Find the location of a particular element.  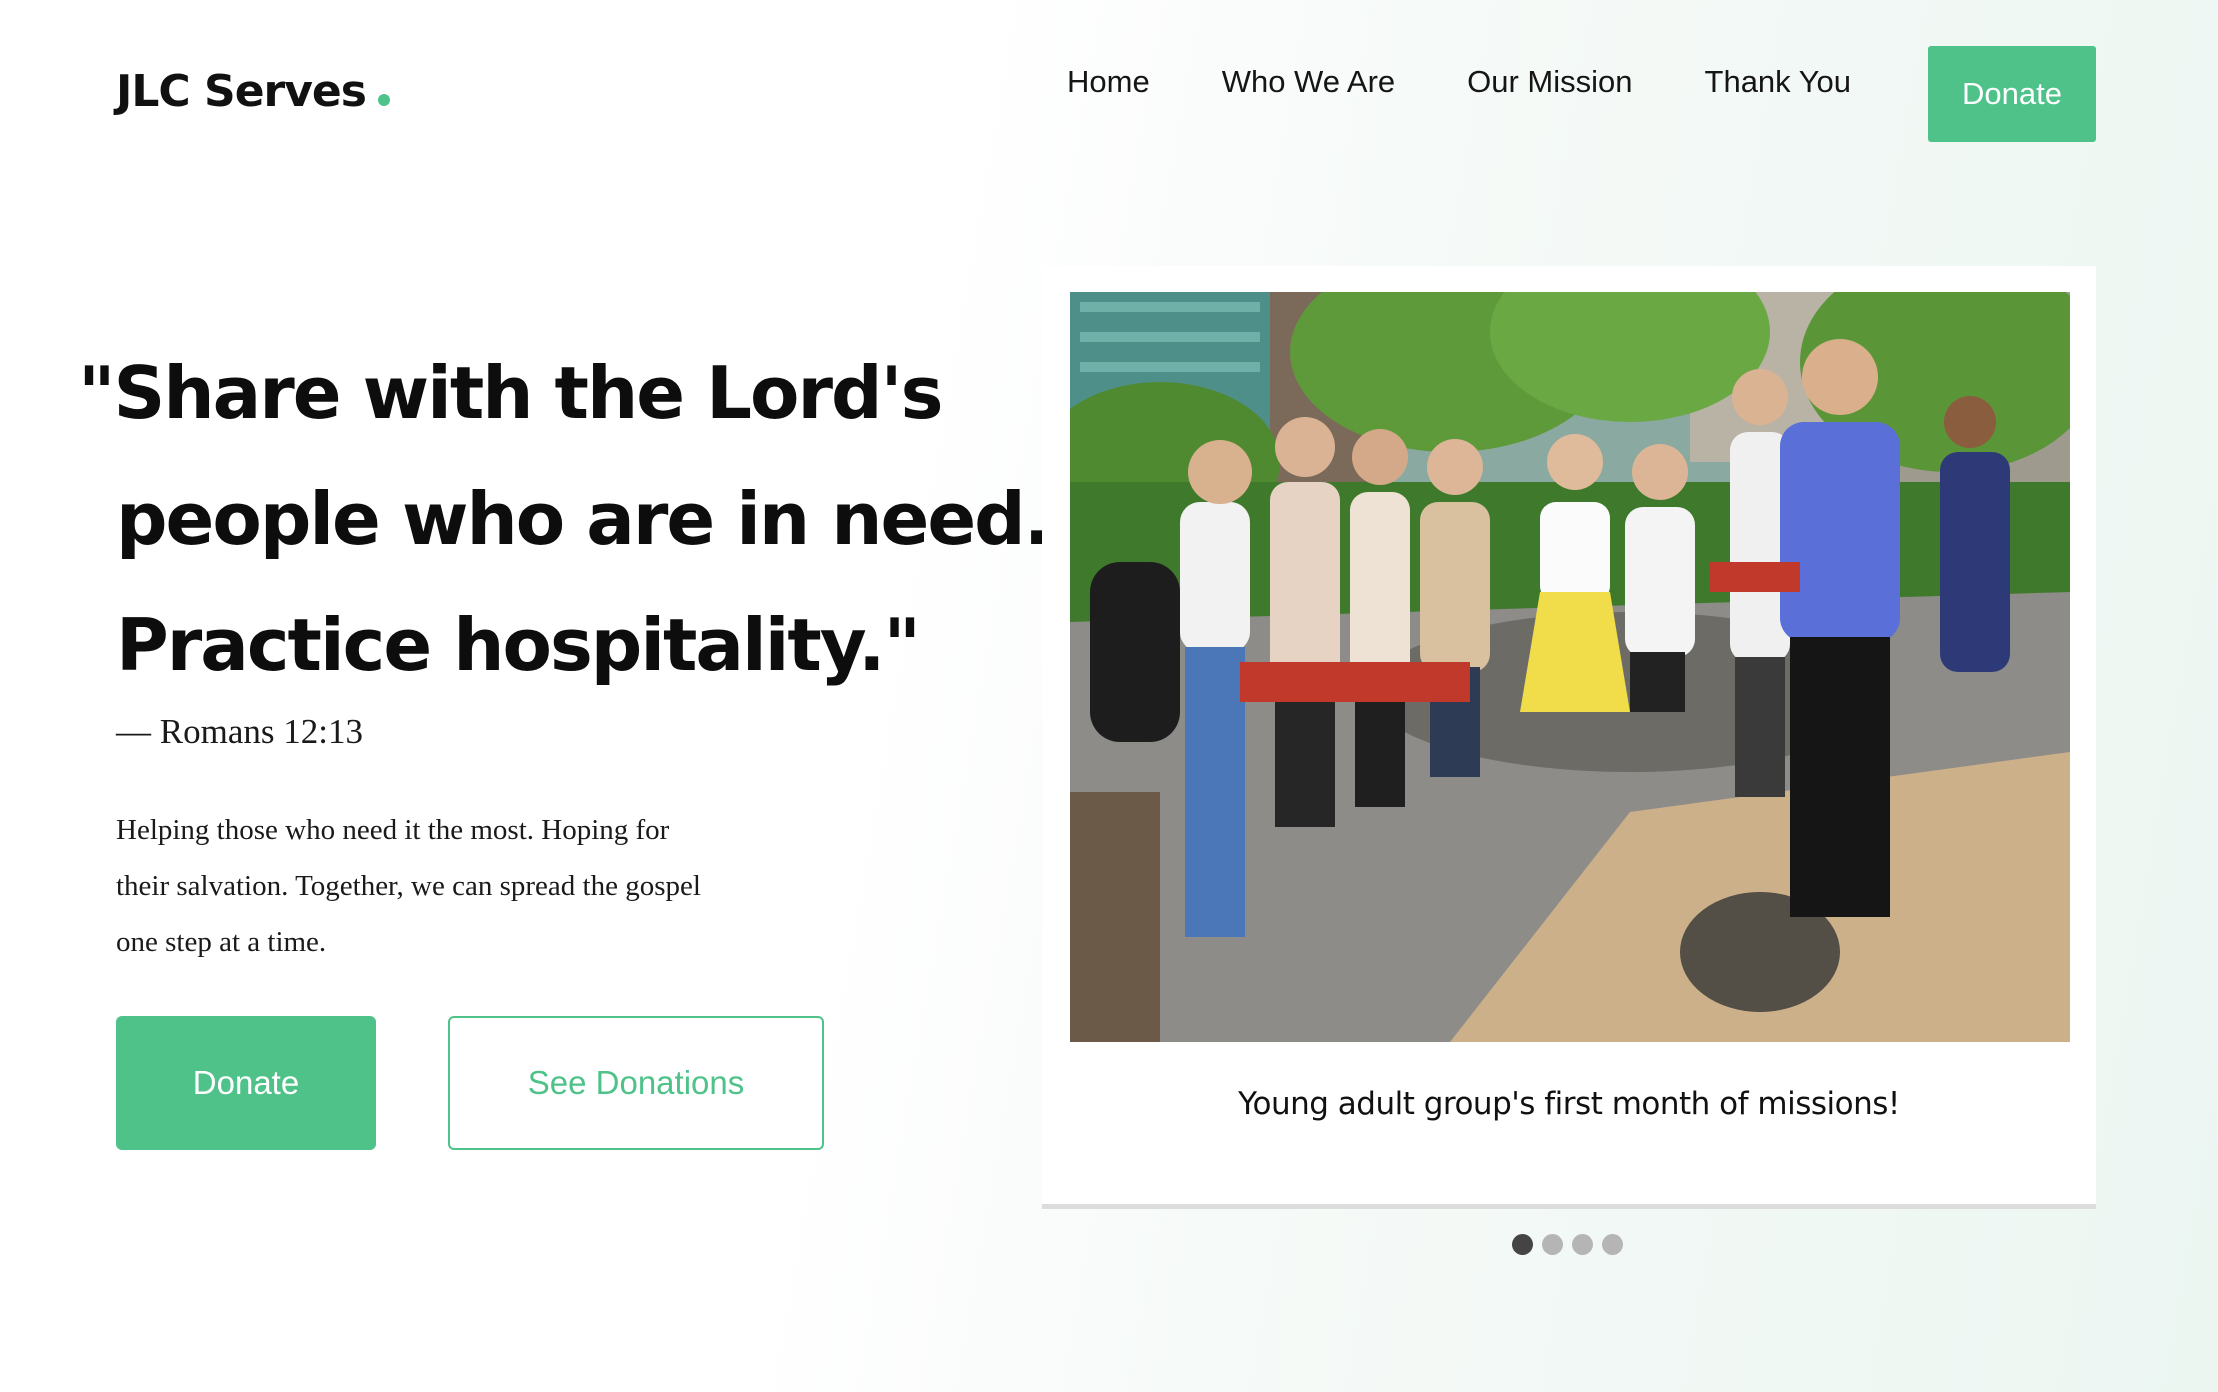

hero-quote-line-1: "Share with the Lord's is located at coordinates (510, 393).